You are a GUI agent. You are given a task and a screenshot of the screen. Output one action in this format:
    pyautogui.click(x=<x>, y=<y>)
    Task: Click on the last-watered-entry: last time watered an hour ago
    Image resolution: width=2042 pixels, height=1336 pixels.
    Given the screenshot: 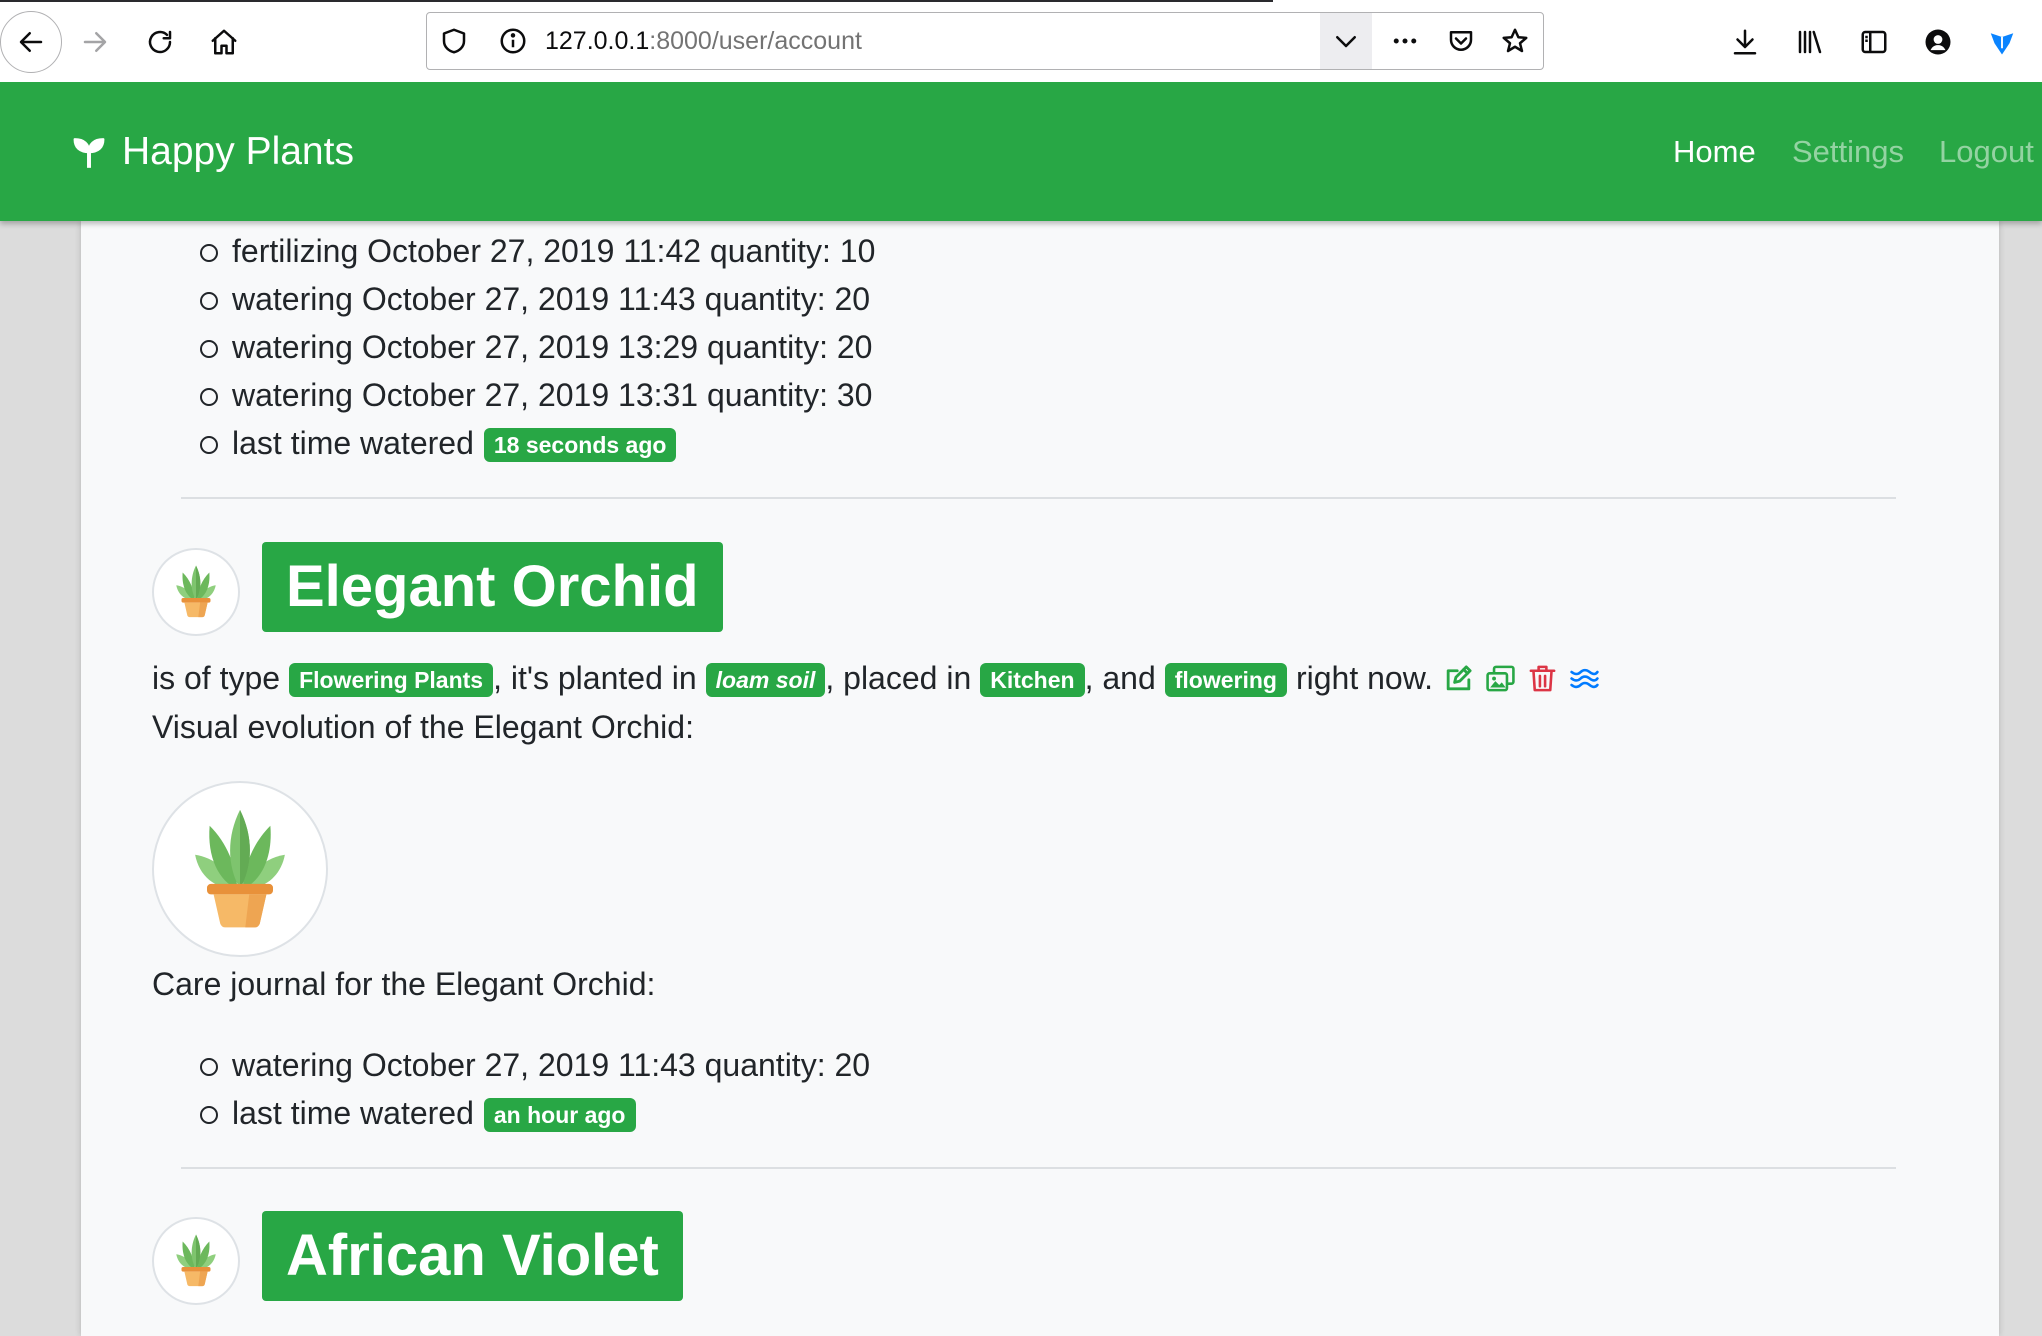 What is the action you would take?
    pyautogui.click(x=535, y=1113)
    